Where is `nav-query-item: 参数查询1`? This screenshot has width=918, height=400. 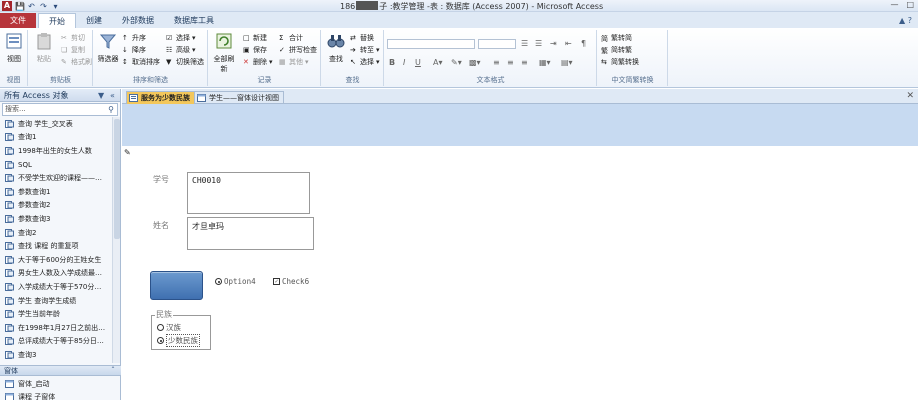
nav-query-item: 参数查询1 is located at coordinates (56, 192).